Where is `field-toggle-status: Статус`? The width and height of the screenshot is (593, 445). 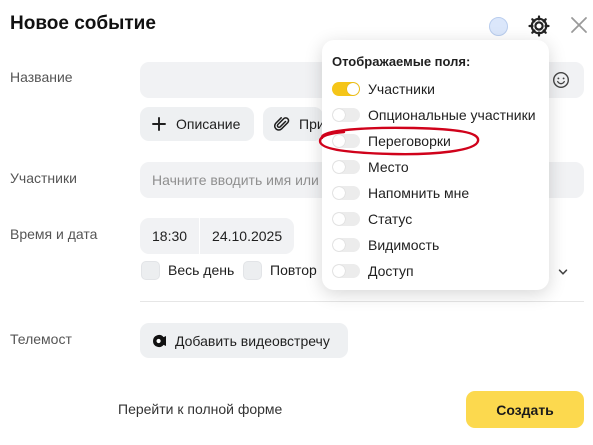 field-toggle-status: Статус is located at coordinates (372, 219).